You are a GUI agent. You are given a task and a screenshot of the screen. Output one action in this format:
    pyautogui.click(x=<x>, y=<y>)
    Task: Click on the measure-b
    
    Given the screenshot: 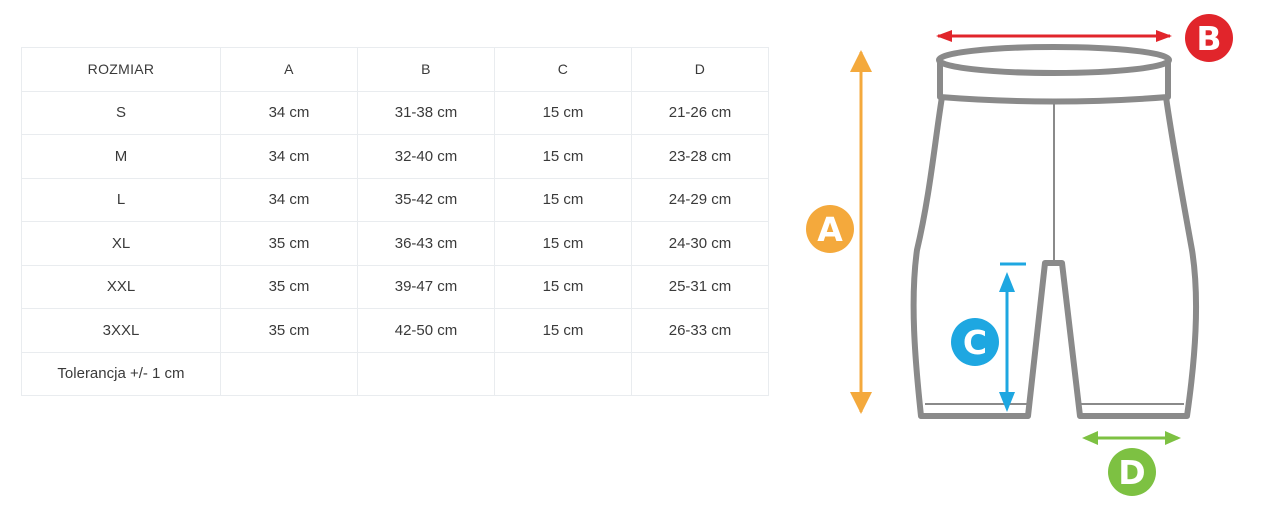 What is the action you would take?
    pyautogui.click(x=1054, y=36)
    